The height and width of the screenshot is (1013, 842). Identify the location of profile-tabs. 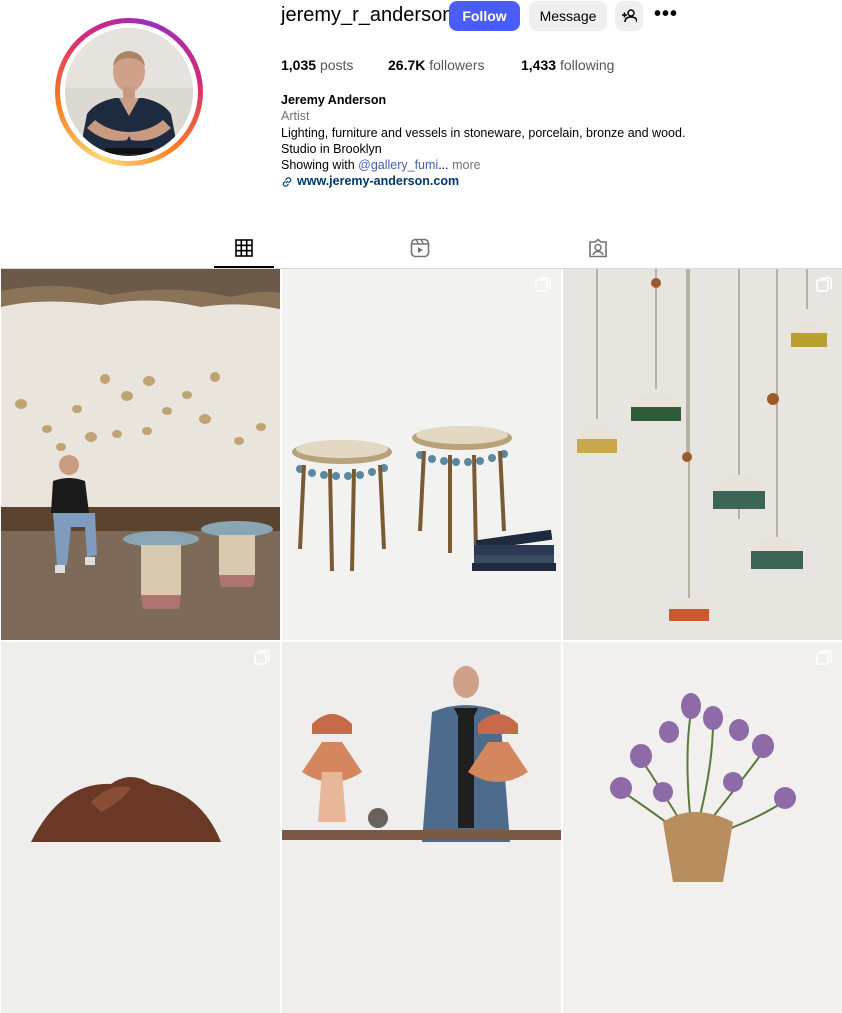
(421, 248).